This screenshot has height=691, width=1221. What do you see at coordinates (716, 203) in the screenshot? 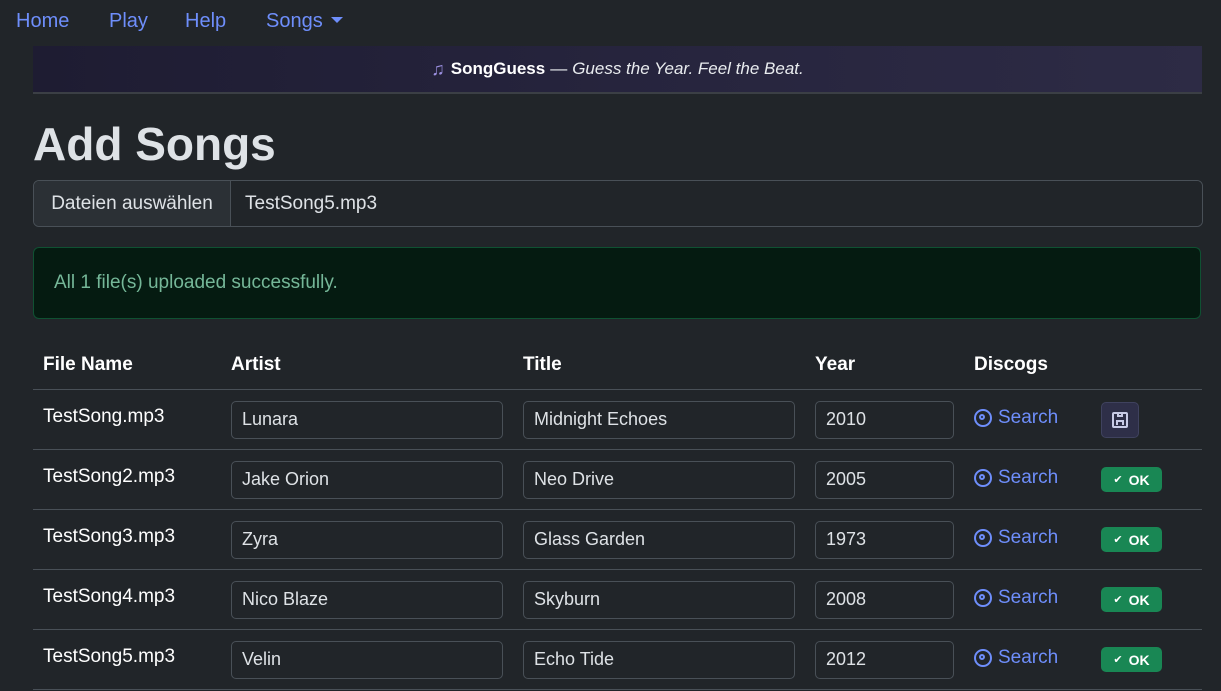
I see `selected-file-name: TestSong5.mp3` at bounding box center [716, 203].